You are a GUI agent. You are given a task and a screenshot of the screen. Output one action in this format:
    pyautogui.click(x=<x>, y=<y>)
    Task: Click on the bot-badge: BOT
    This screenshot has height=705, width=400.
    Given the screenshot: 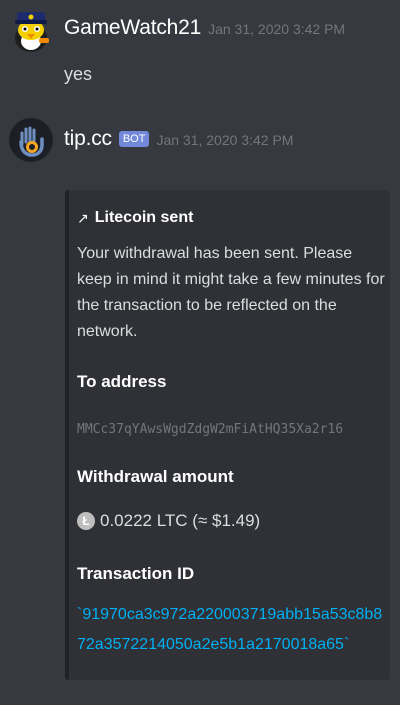 What is the action you would take?
    pyautogui.click(x=134, y=139)
    